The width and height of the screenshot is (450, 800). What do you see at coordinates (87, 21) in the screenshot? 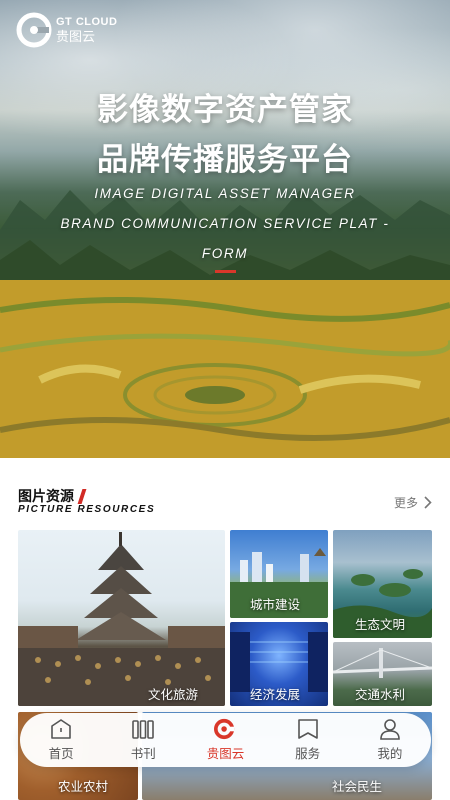
I see `brand-name-en: GT CLOUD` at bounding box center [87, 21].